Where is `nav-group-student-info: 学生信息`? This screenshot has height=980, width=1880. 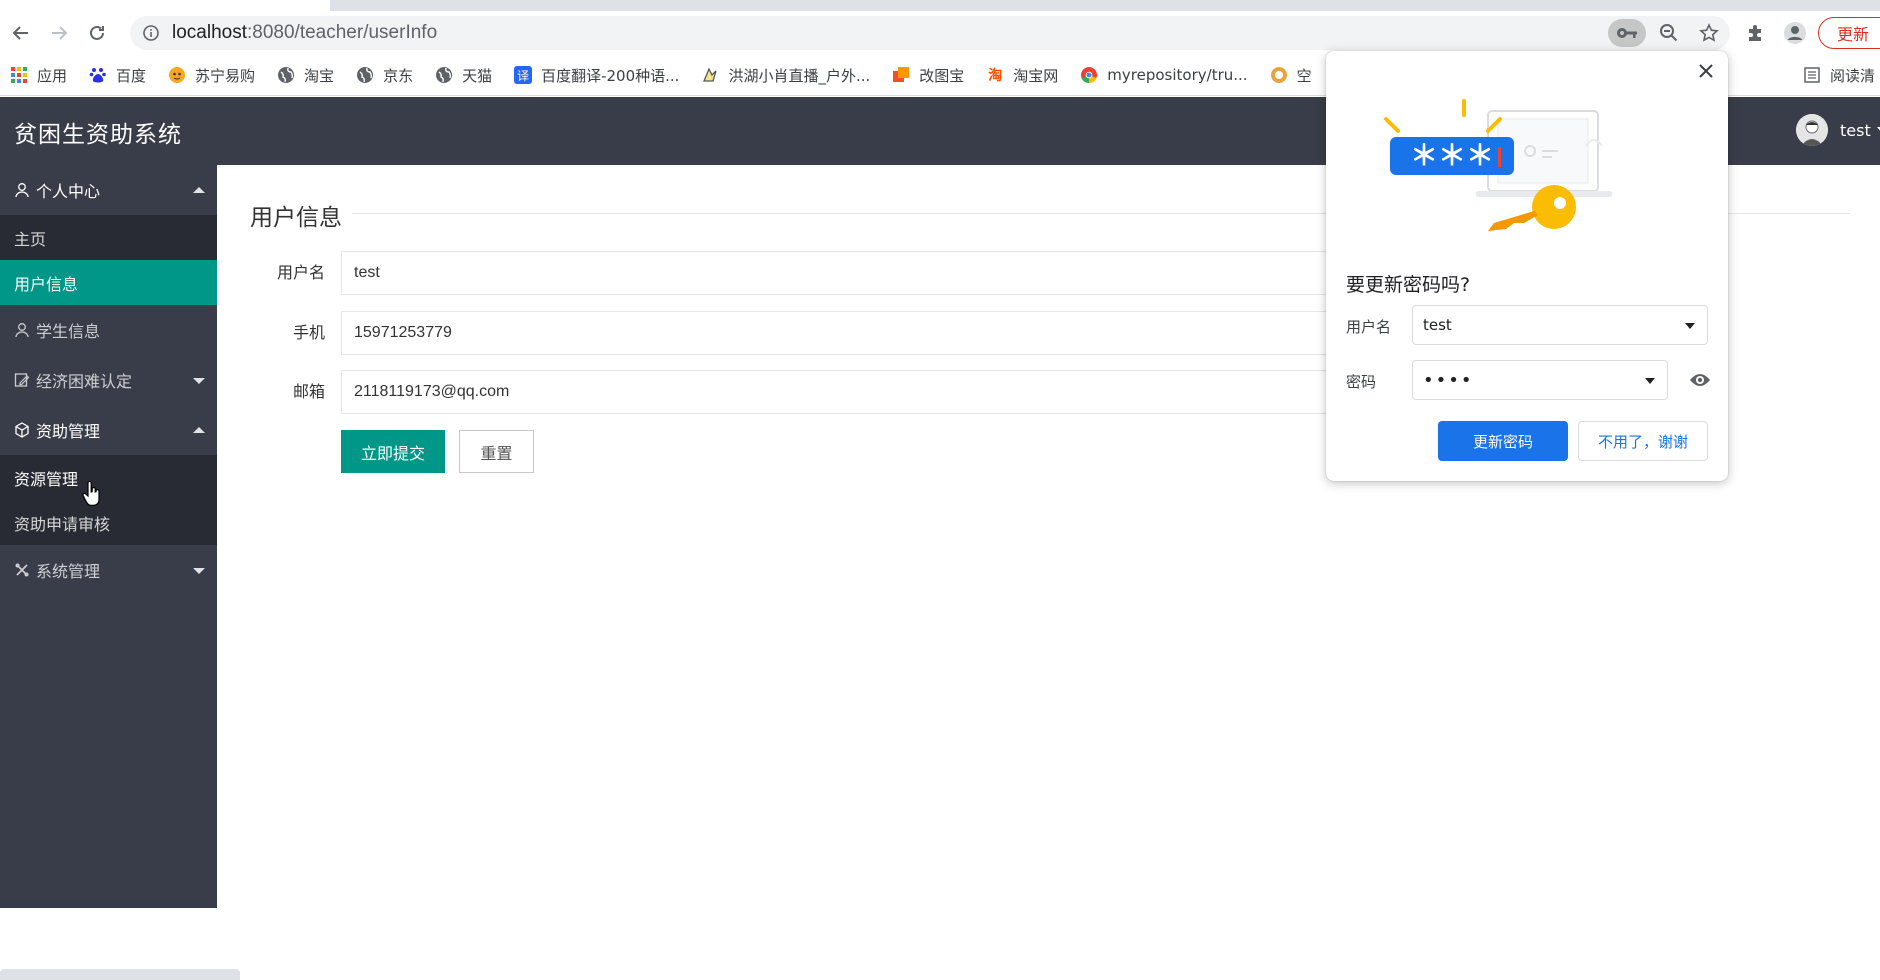
nav-group-student-info: 学生信息 is located at coordinates (108, 330).